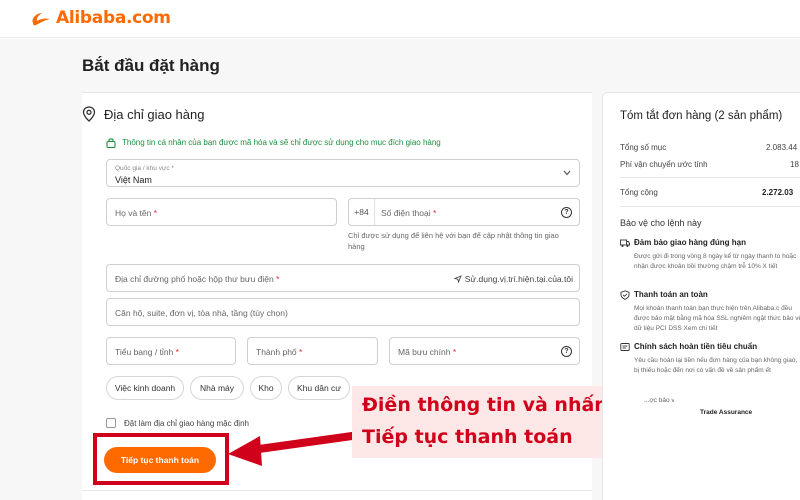 The image size is (800, 500). What do you see at coordinates (113, 18) in the screenshot?
I see `brand-name: Alibaba.com` at bounding box center [113, 18].